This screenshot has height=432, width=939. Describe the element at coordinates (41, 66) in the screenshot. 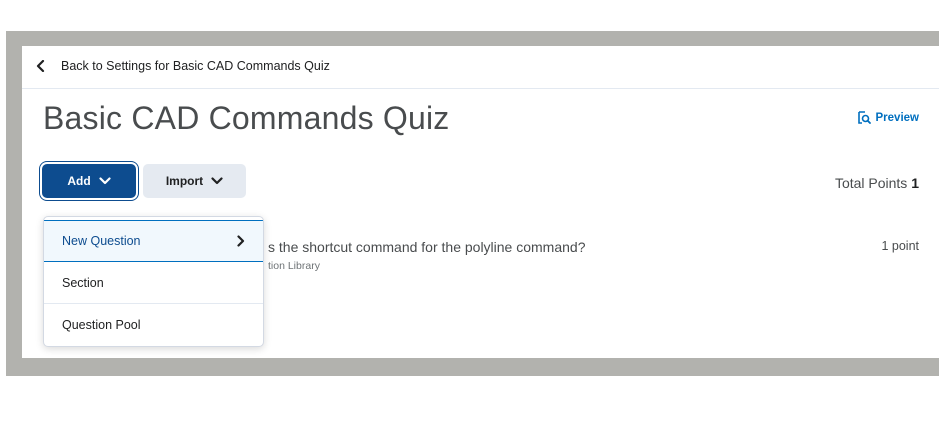

I see `chevron-left-icon` at that location.